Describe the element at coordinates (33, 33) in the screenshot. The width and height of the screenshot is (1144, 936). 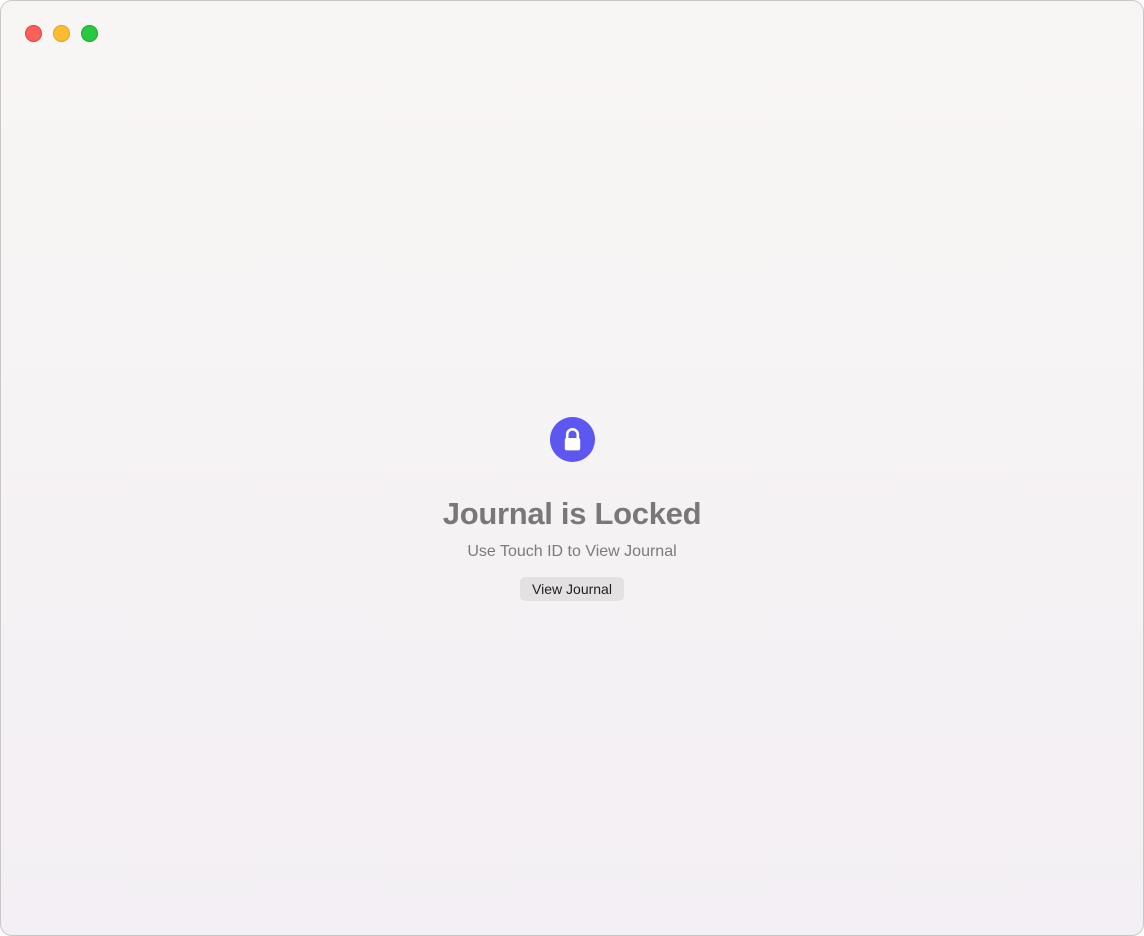
I see `close-window-button` at that location.